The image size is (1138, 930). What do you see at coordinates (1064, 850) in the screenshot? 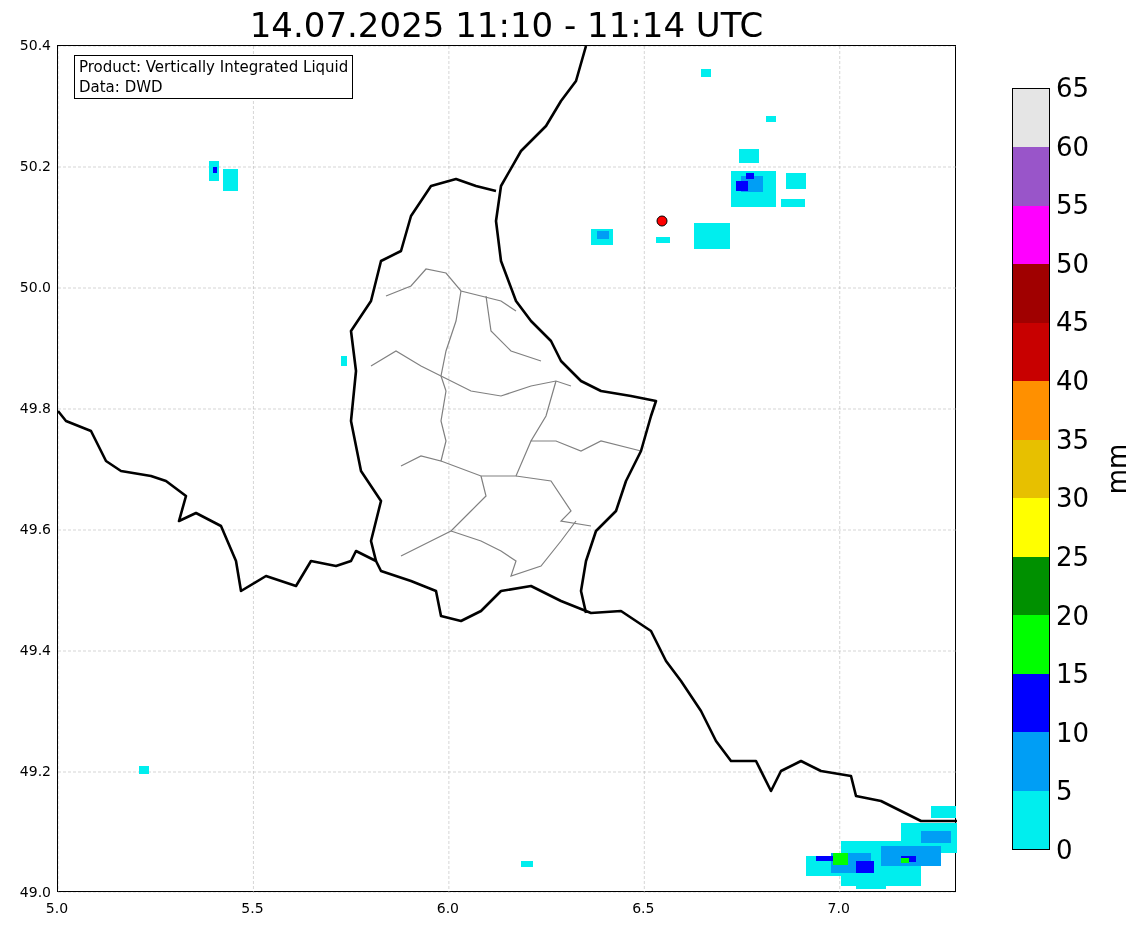
I see `colorbar-tick-label: 0` at bounding box center [1064, 850].